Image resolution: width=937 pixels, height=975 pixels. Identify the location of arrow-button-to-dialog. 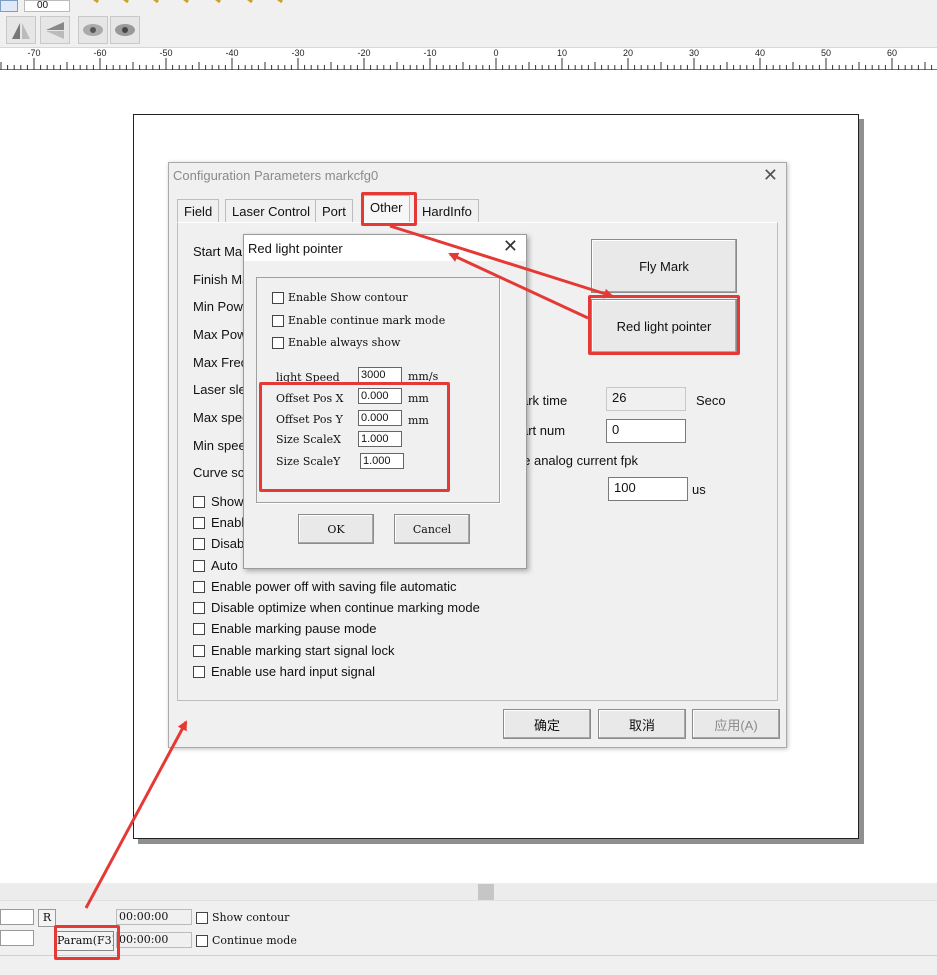
(518, 286).